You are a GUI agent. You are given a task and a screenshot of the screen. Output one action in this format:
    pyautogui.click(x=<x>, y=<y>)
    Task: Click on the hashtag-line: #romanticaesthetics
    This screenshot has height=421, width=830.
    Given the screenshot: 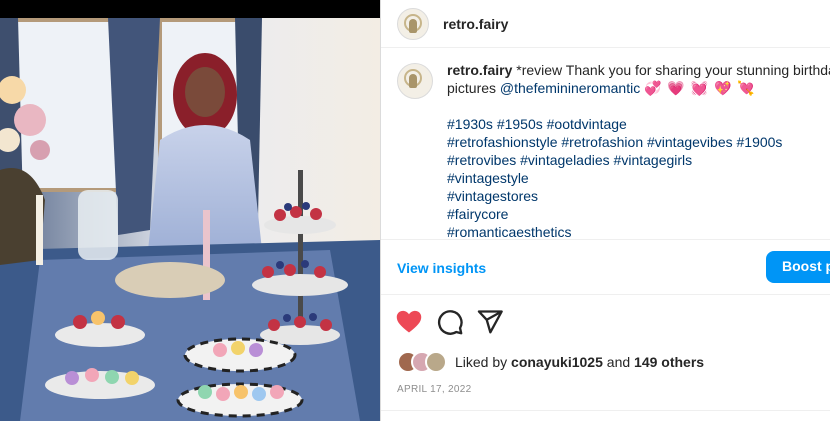 What is the action you would take?
    pyautogui.click(x=638, y=231)
    